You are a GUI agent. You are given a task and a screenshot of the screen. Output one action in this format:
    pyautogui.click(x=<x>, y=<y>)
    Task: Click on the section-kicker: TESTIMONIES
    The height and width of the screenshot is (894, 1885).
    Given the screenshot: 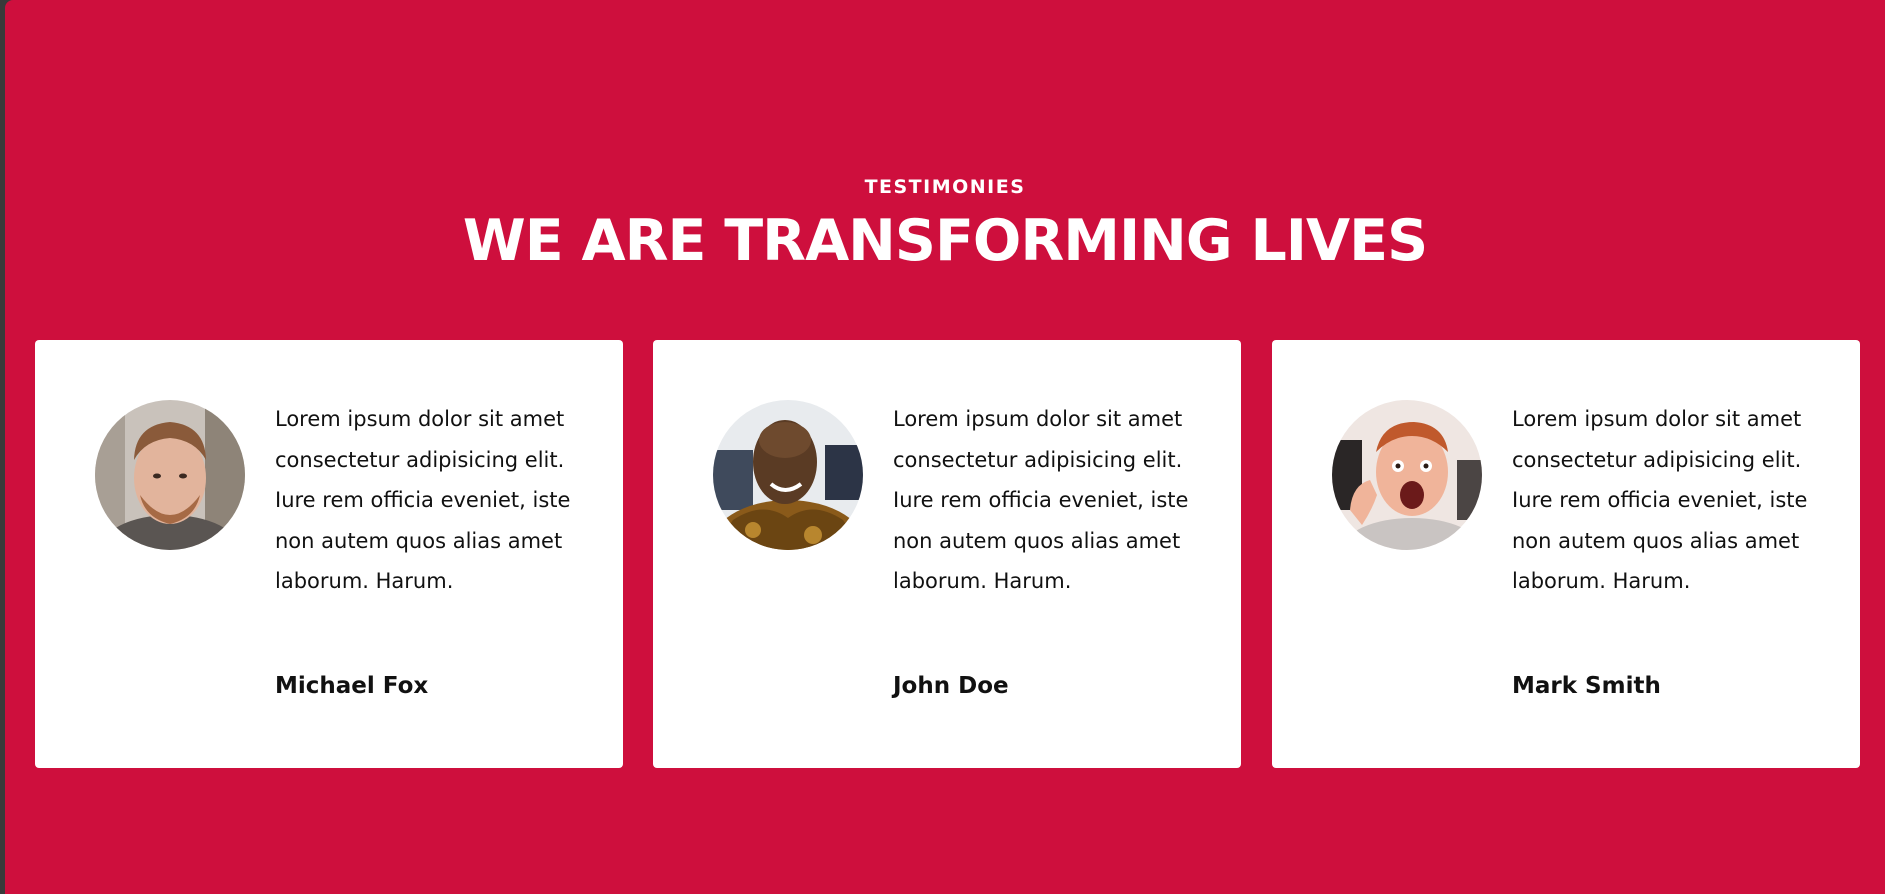 What is the action you would take?
    pyautogui.click(x=945, y=187)
    